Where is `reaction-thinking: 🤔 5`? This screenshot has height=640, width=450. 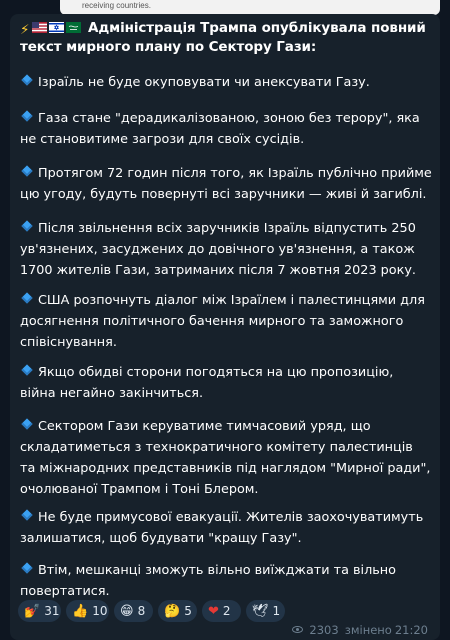
reaction-thinking: 🤔 5 is located at coordinates (177, 611).